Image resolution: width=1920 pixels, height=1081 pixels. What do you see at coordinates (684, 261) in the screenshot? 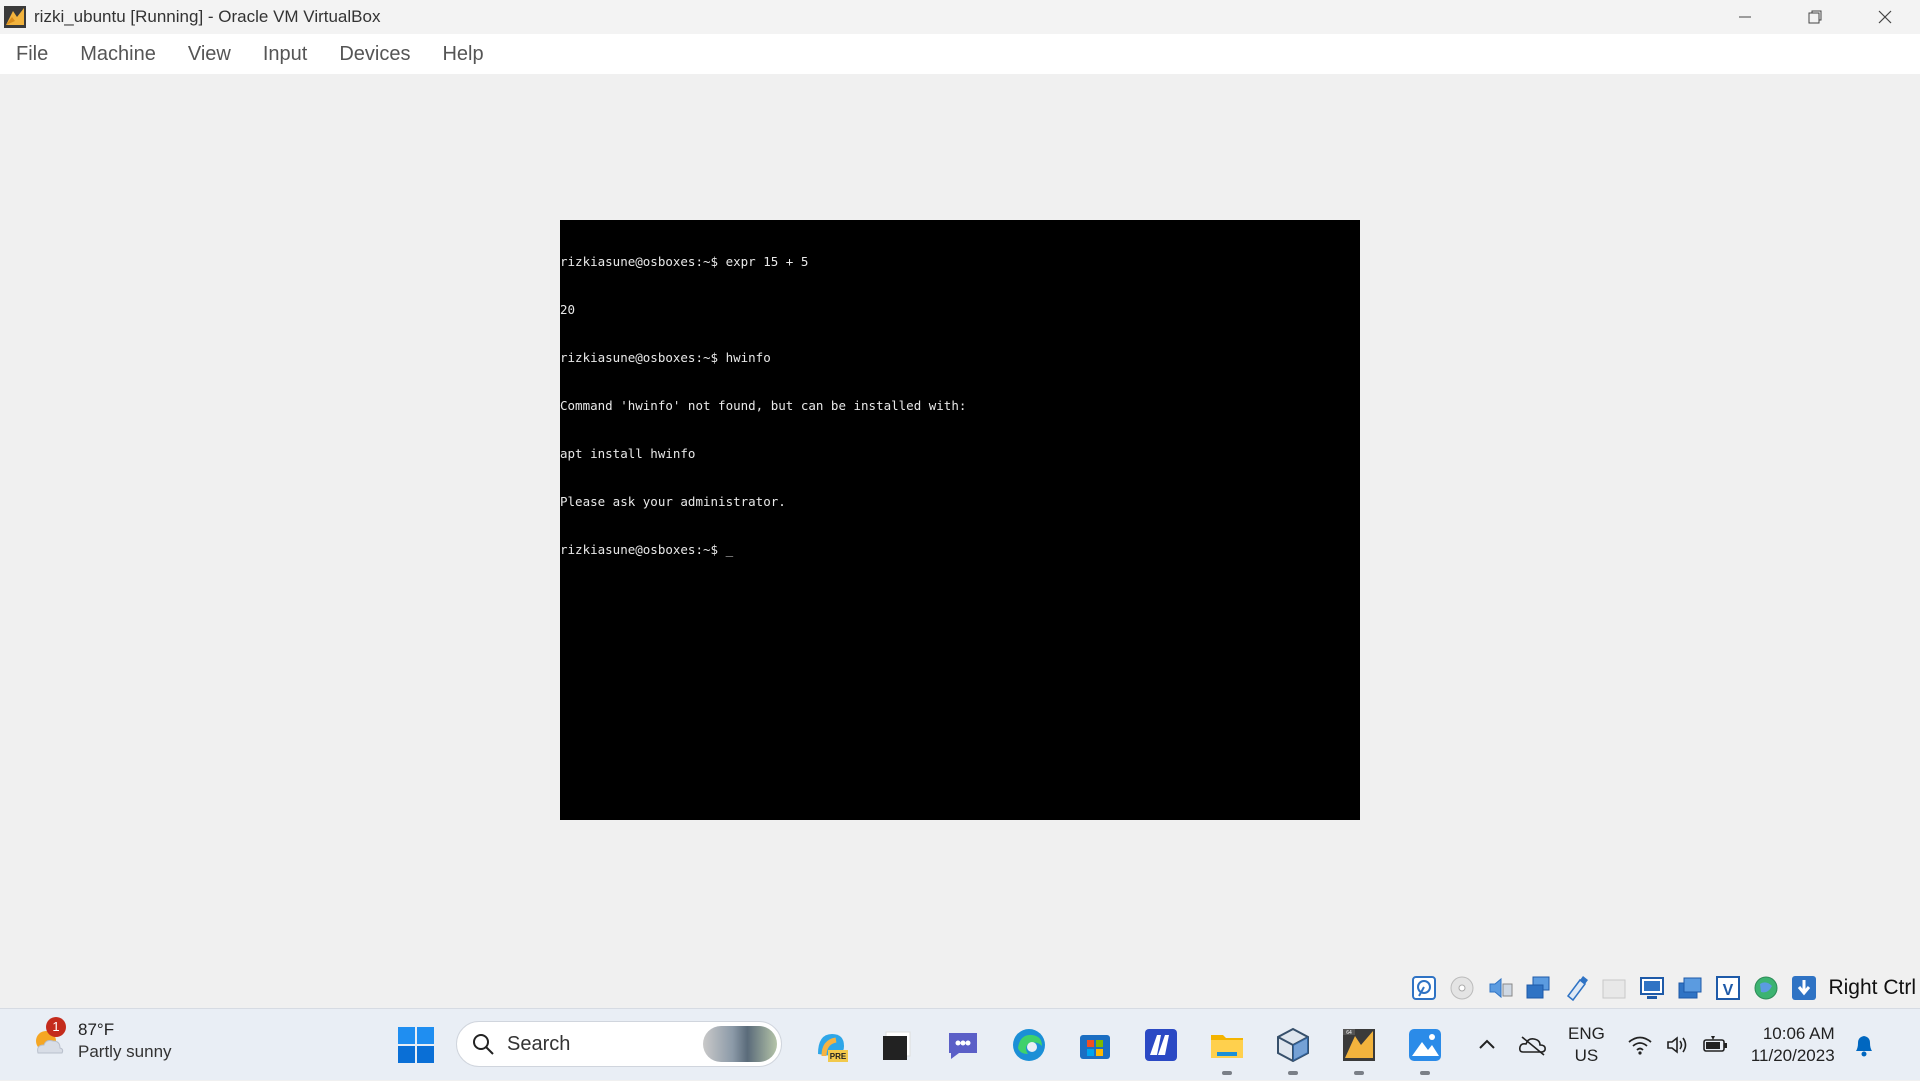
I see `terminal-line: rizkiasune@osboxes:~$ expr 15 + 5` at bounding box center [684, 261].